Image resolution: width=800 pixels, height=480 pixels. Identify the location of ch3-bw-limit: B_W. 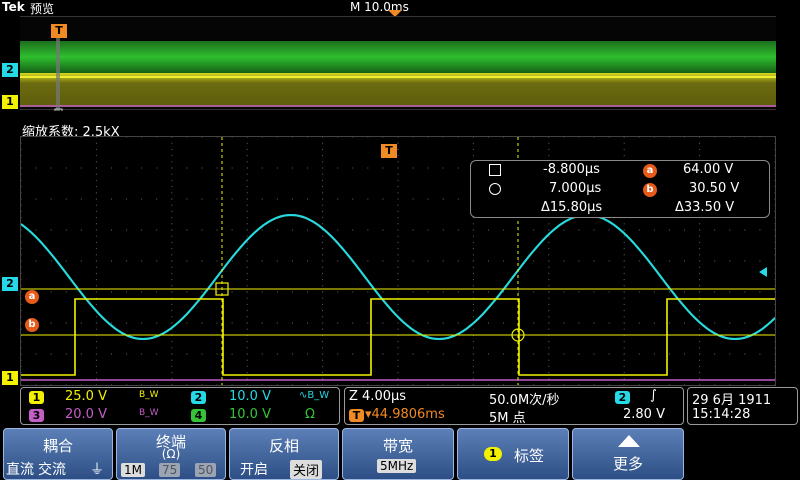
(149, 413).